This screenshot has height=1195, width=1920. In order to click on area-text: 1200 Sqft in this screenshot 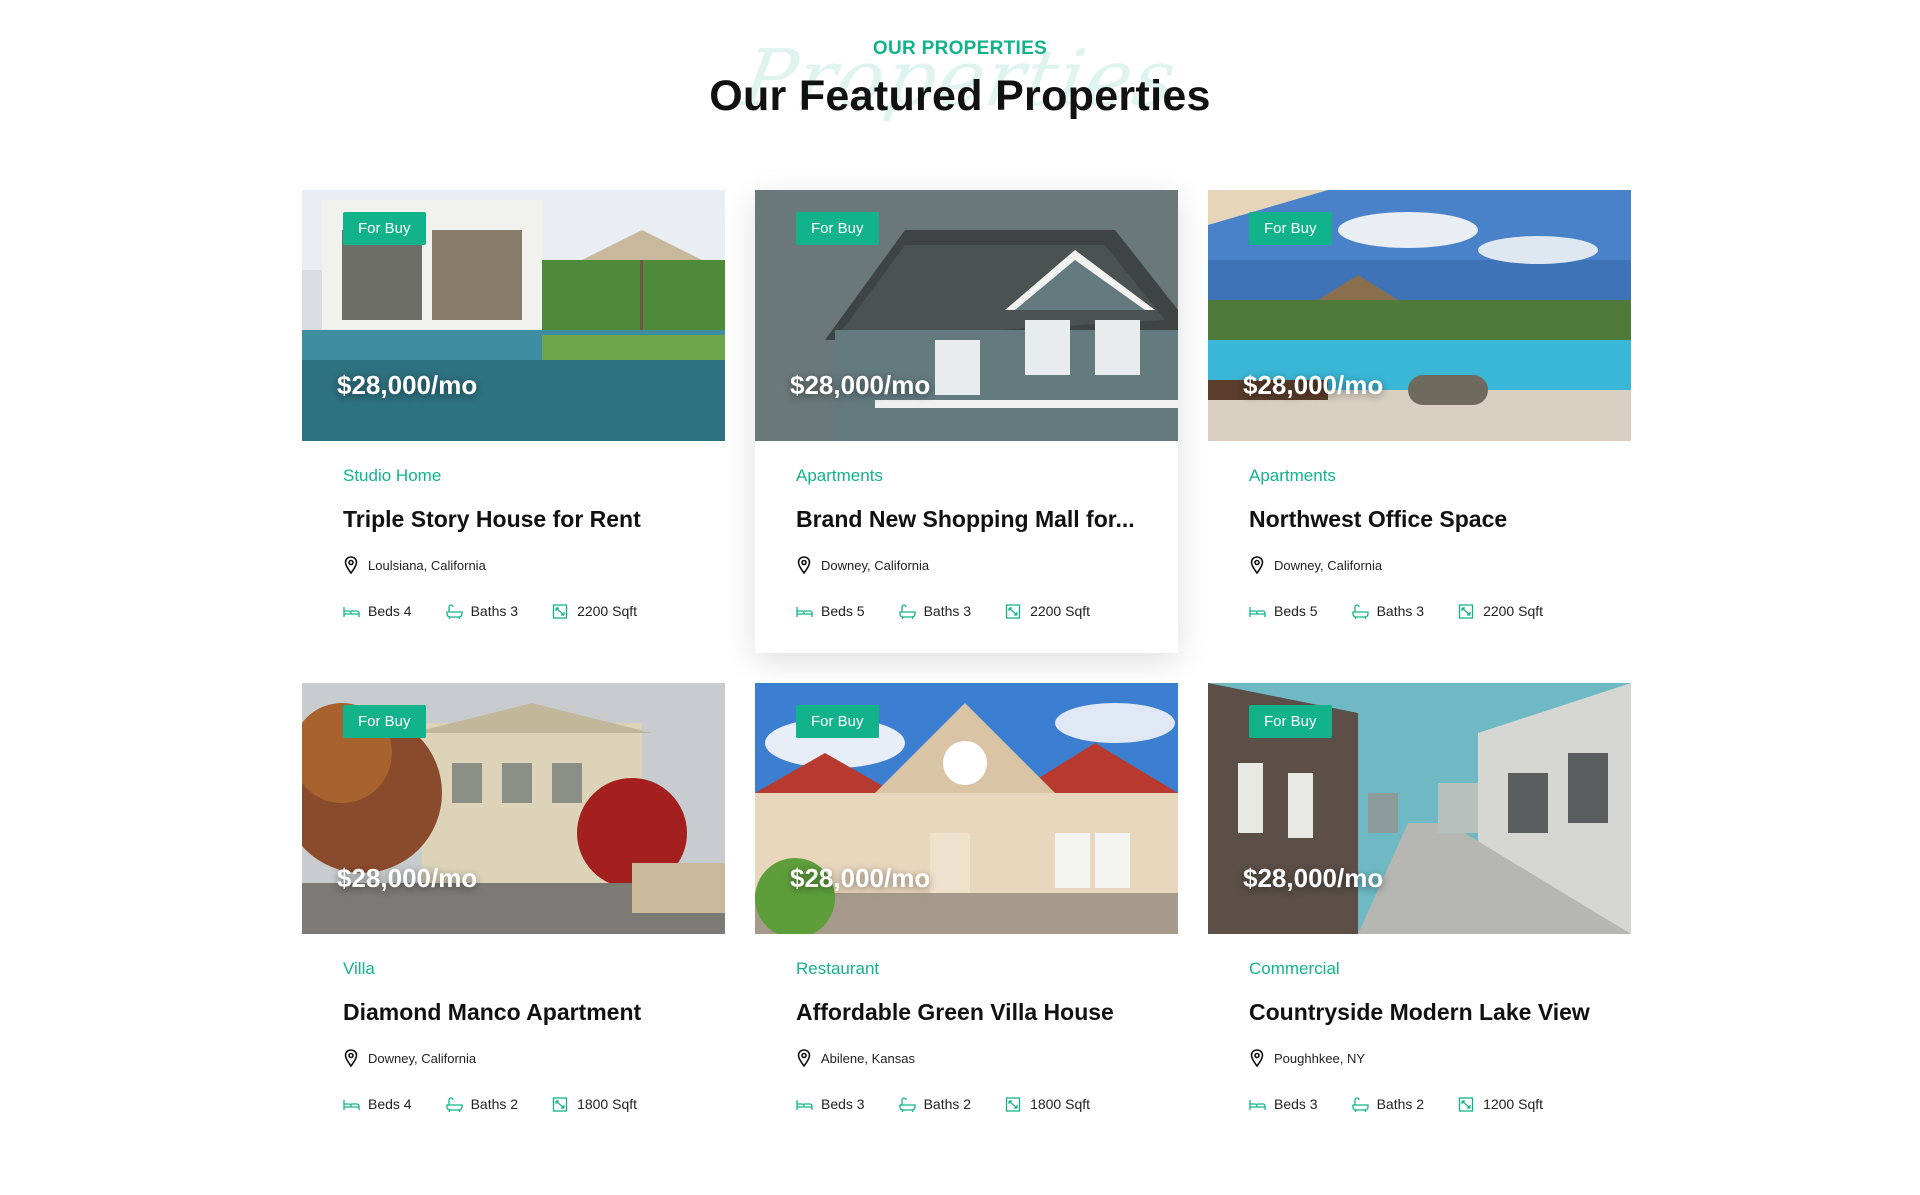, I will do `click(1513, 1104)`.